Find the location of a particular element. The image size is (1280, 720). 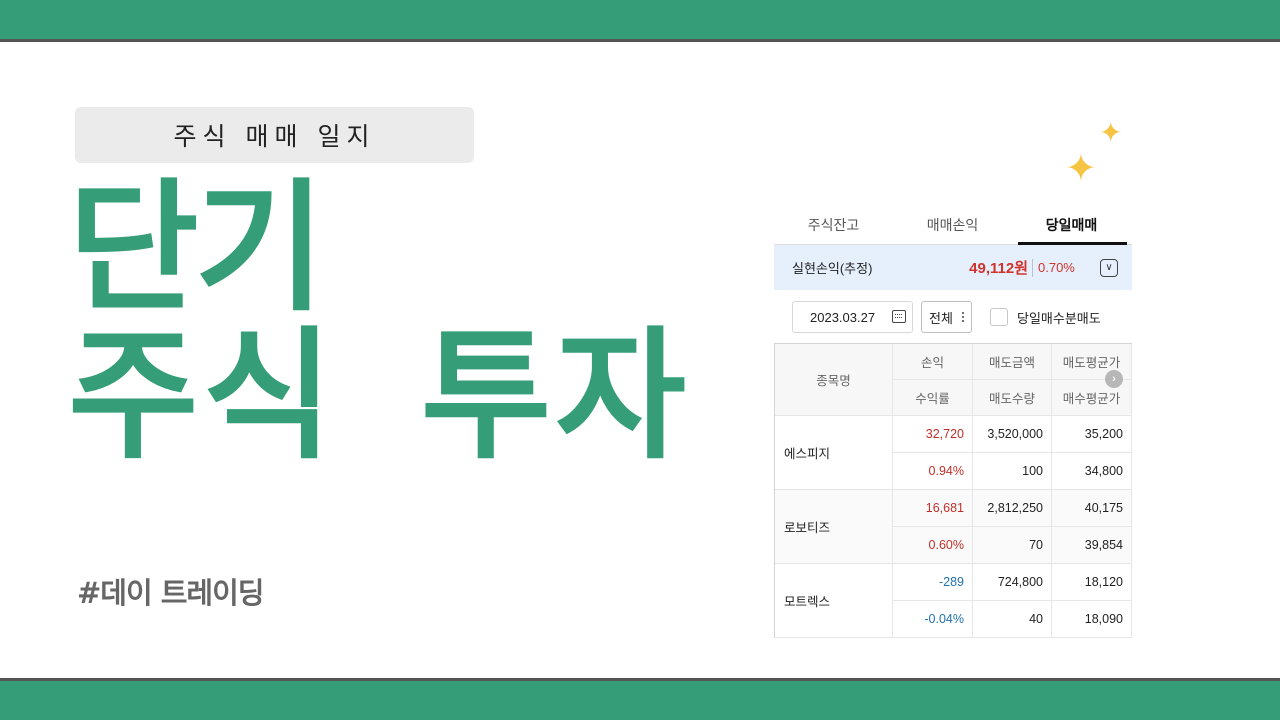

sell-qty-value: 100 is located at coordinates (1012, 471).